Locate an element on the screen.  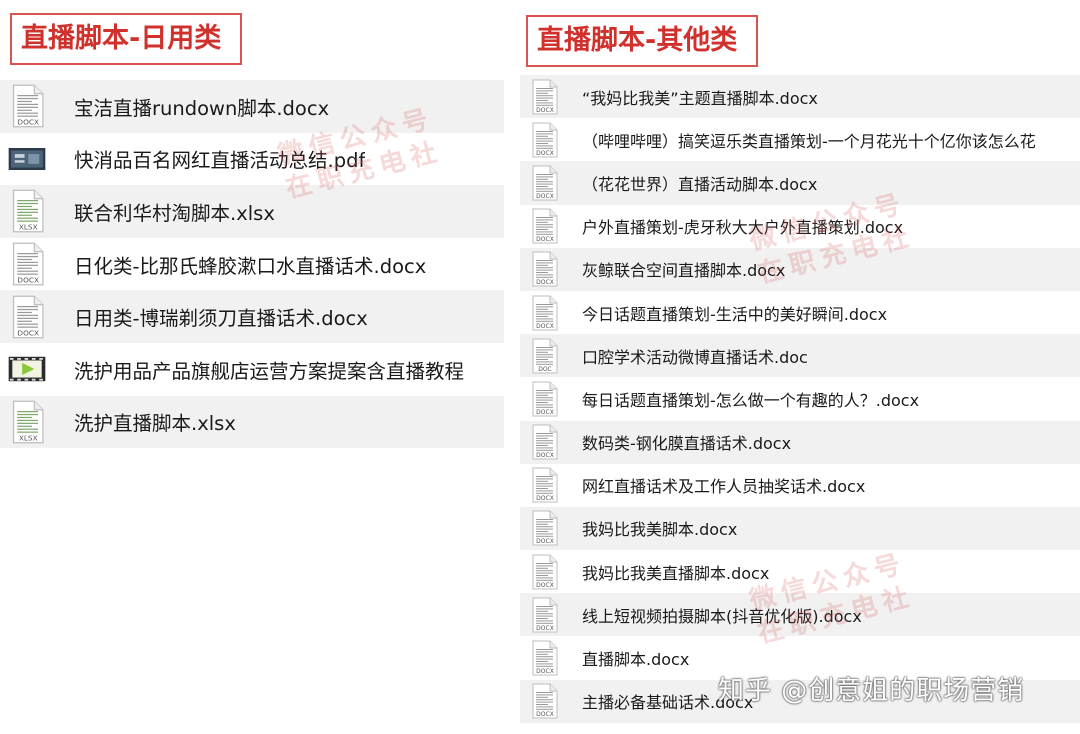
file-name: 日化类-比那氏蜂胶漱口水直播话术.docx is located at coordinates (250, 264).